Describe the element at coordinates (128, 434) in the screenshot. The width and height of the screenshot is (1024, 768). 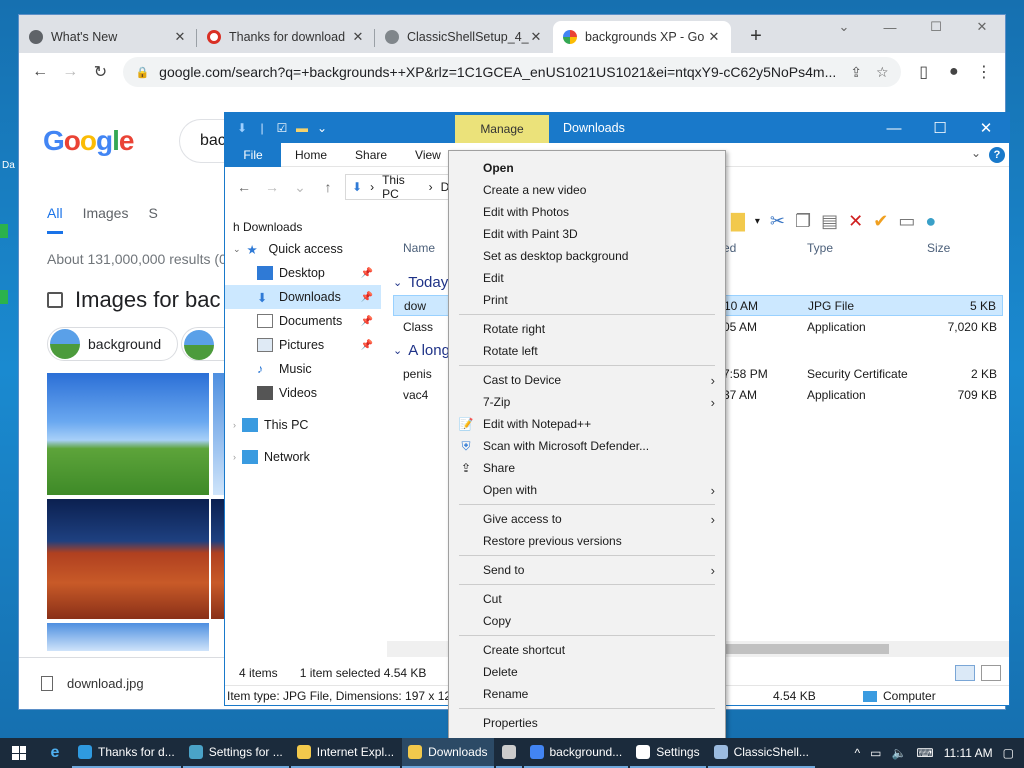
I see `image-result-bliss` at that location.